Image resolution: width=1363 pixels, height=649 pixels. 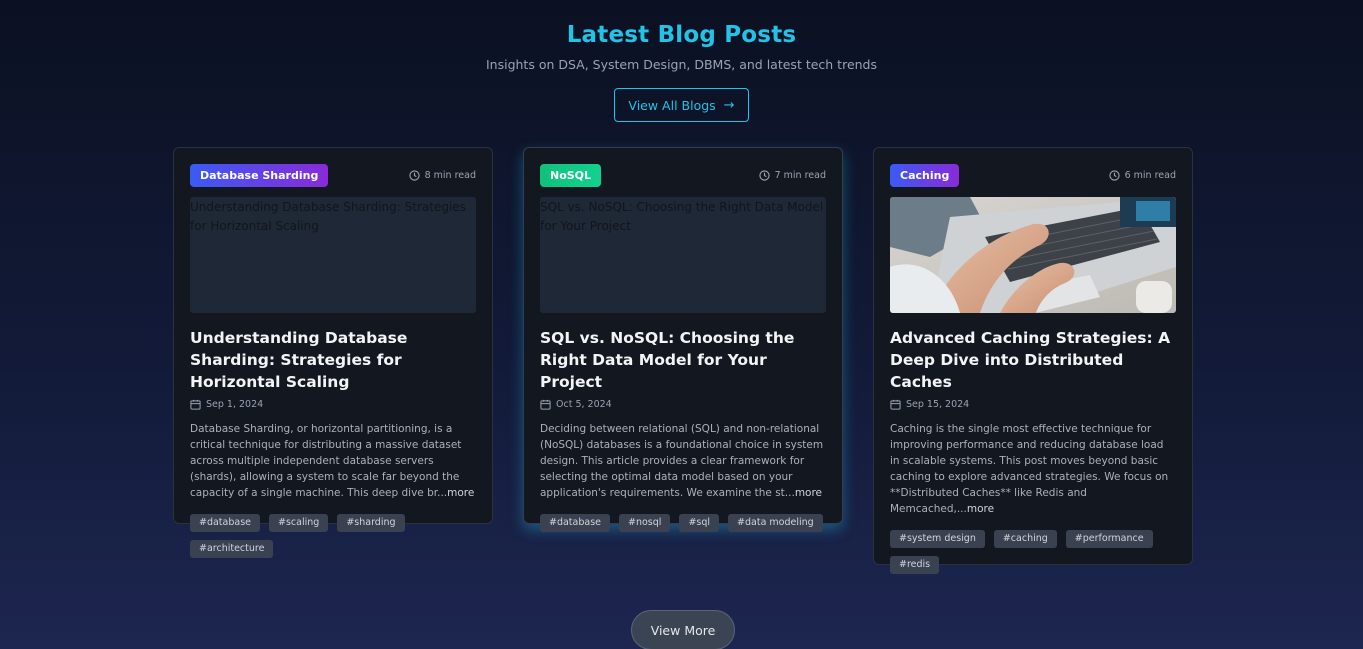 I want to click on tag: #redis, so click(x=915, y=565).